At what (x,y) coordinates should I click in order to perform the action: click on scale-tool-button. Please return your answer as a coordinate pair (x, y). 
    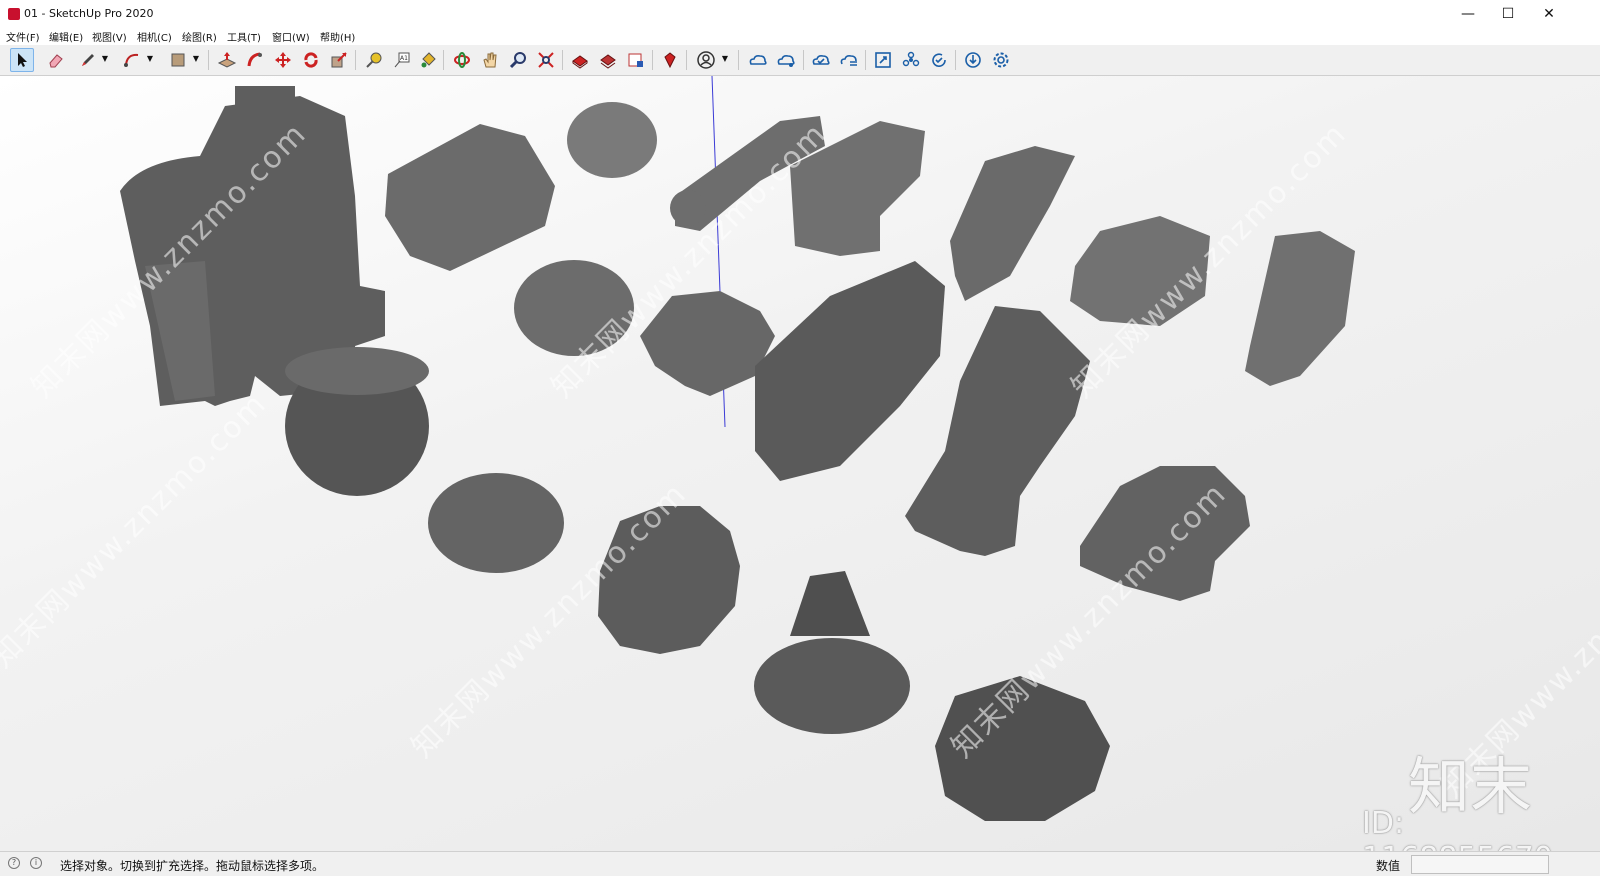
    Looking at the image, I should click on (339, 60).